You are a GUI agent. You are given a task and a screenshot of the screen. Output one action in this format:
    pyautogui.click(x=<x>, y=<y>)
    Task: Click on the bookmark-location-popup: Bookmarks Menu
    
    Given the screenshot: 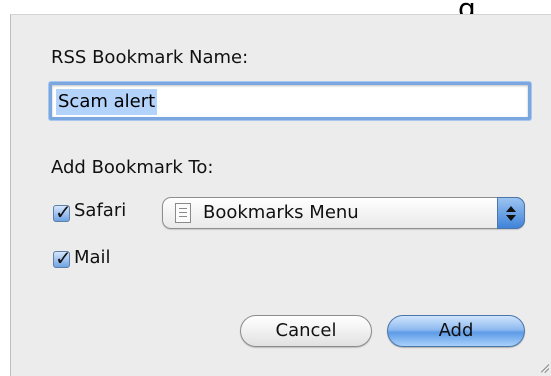 What is the action you would take?
    pyautogui.click(x=343, y=213)
    